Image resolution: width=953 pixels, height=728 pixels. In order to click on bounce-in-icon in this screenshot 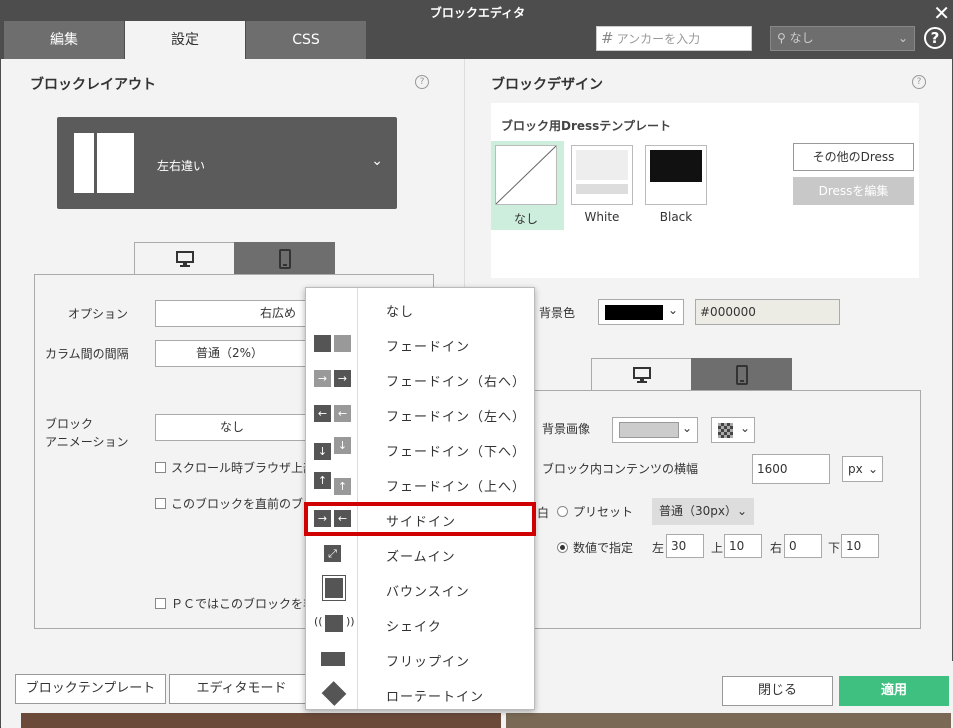, I will do `click(333, 588)`.